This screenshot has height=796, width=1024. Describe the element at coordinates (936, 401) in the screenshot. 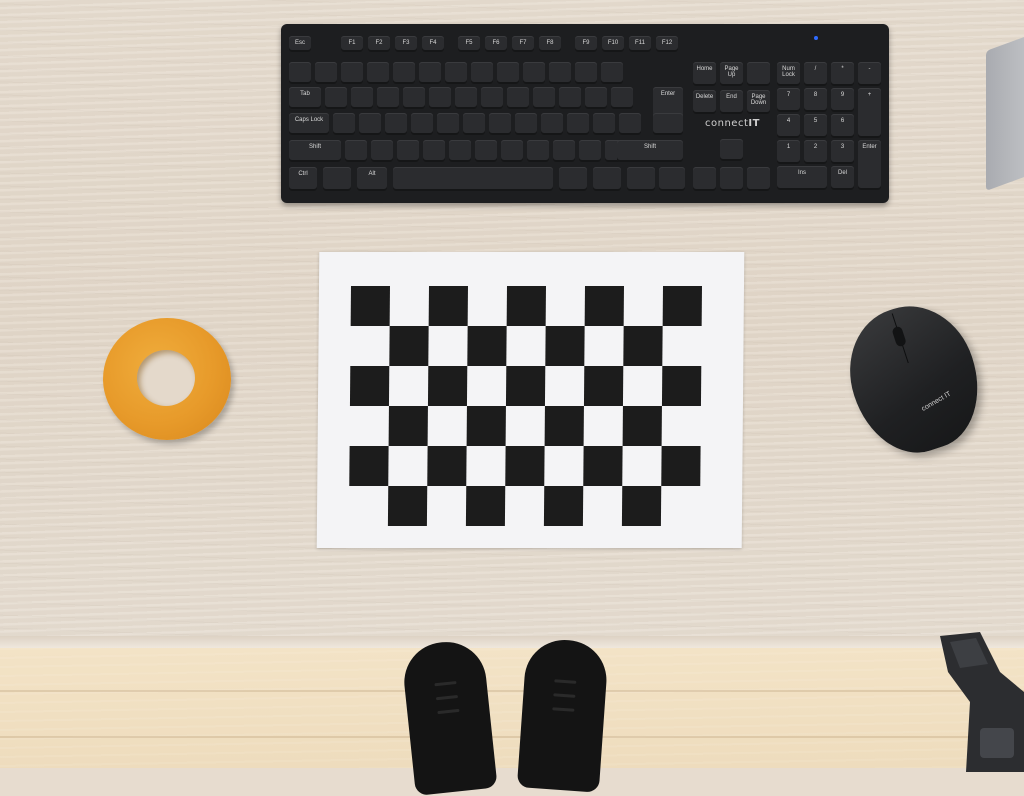

I see `mouse-brand: connect IT` at that location.